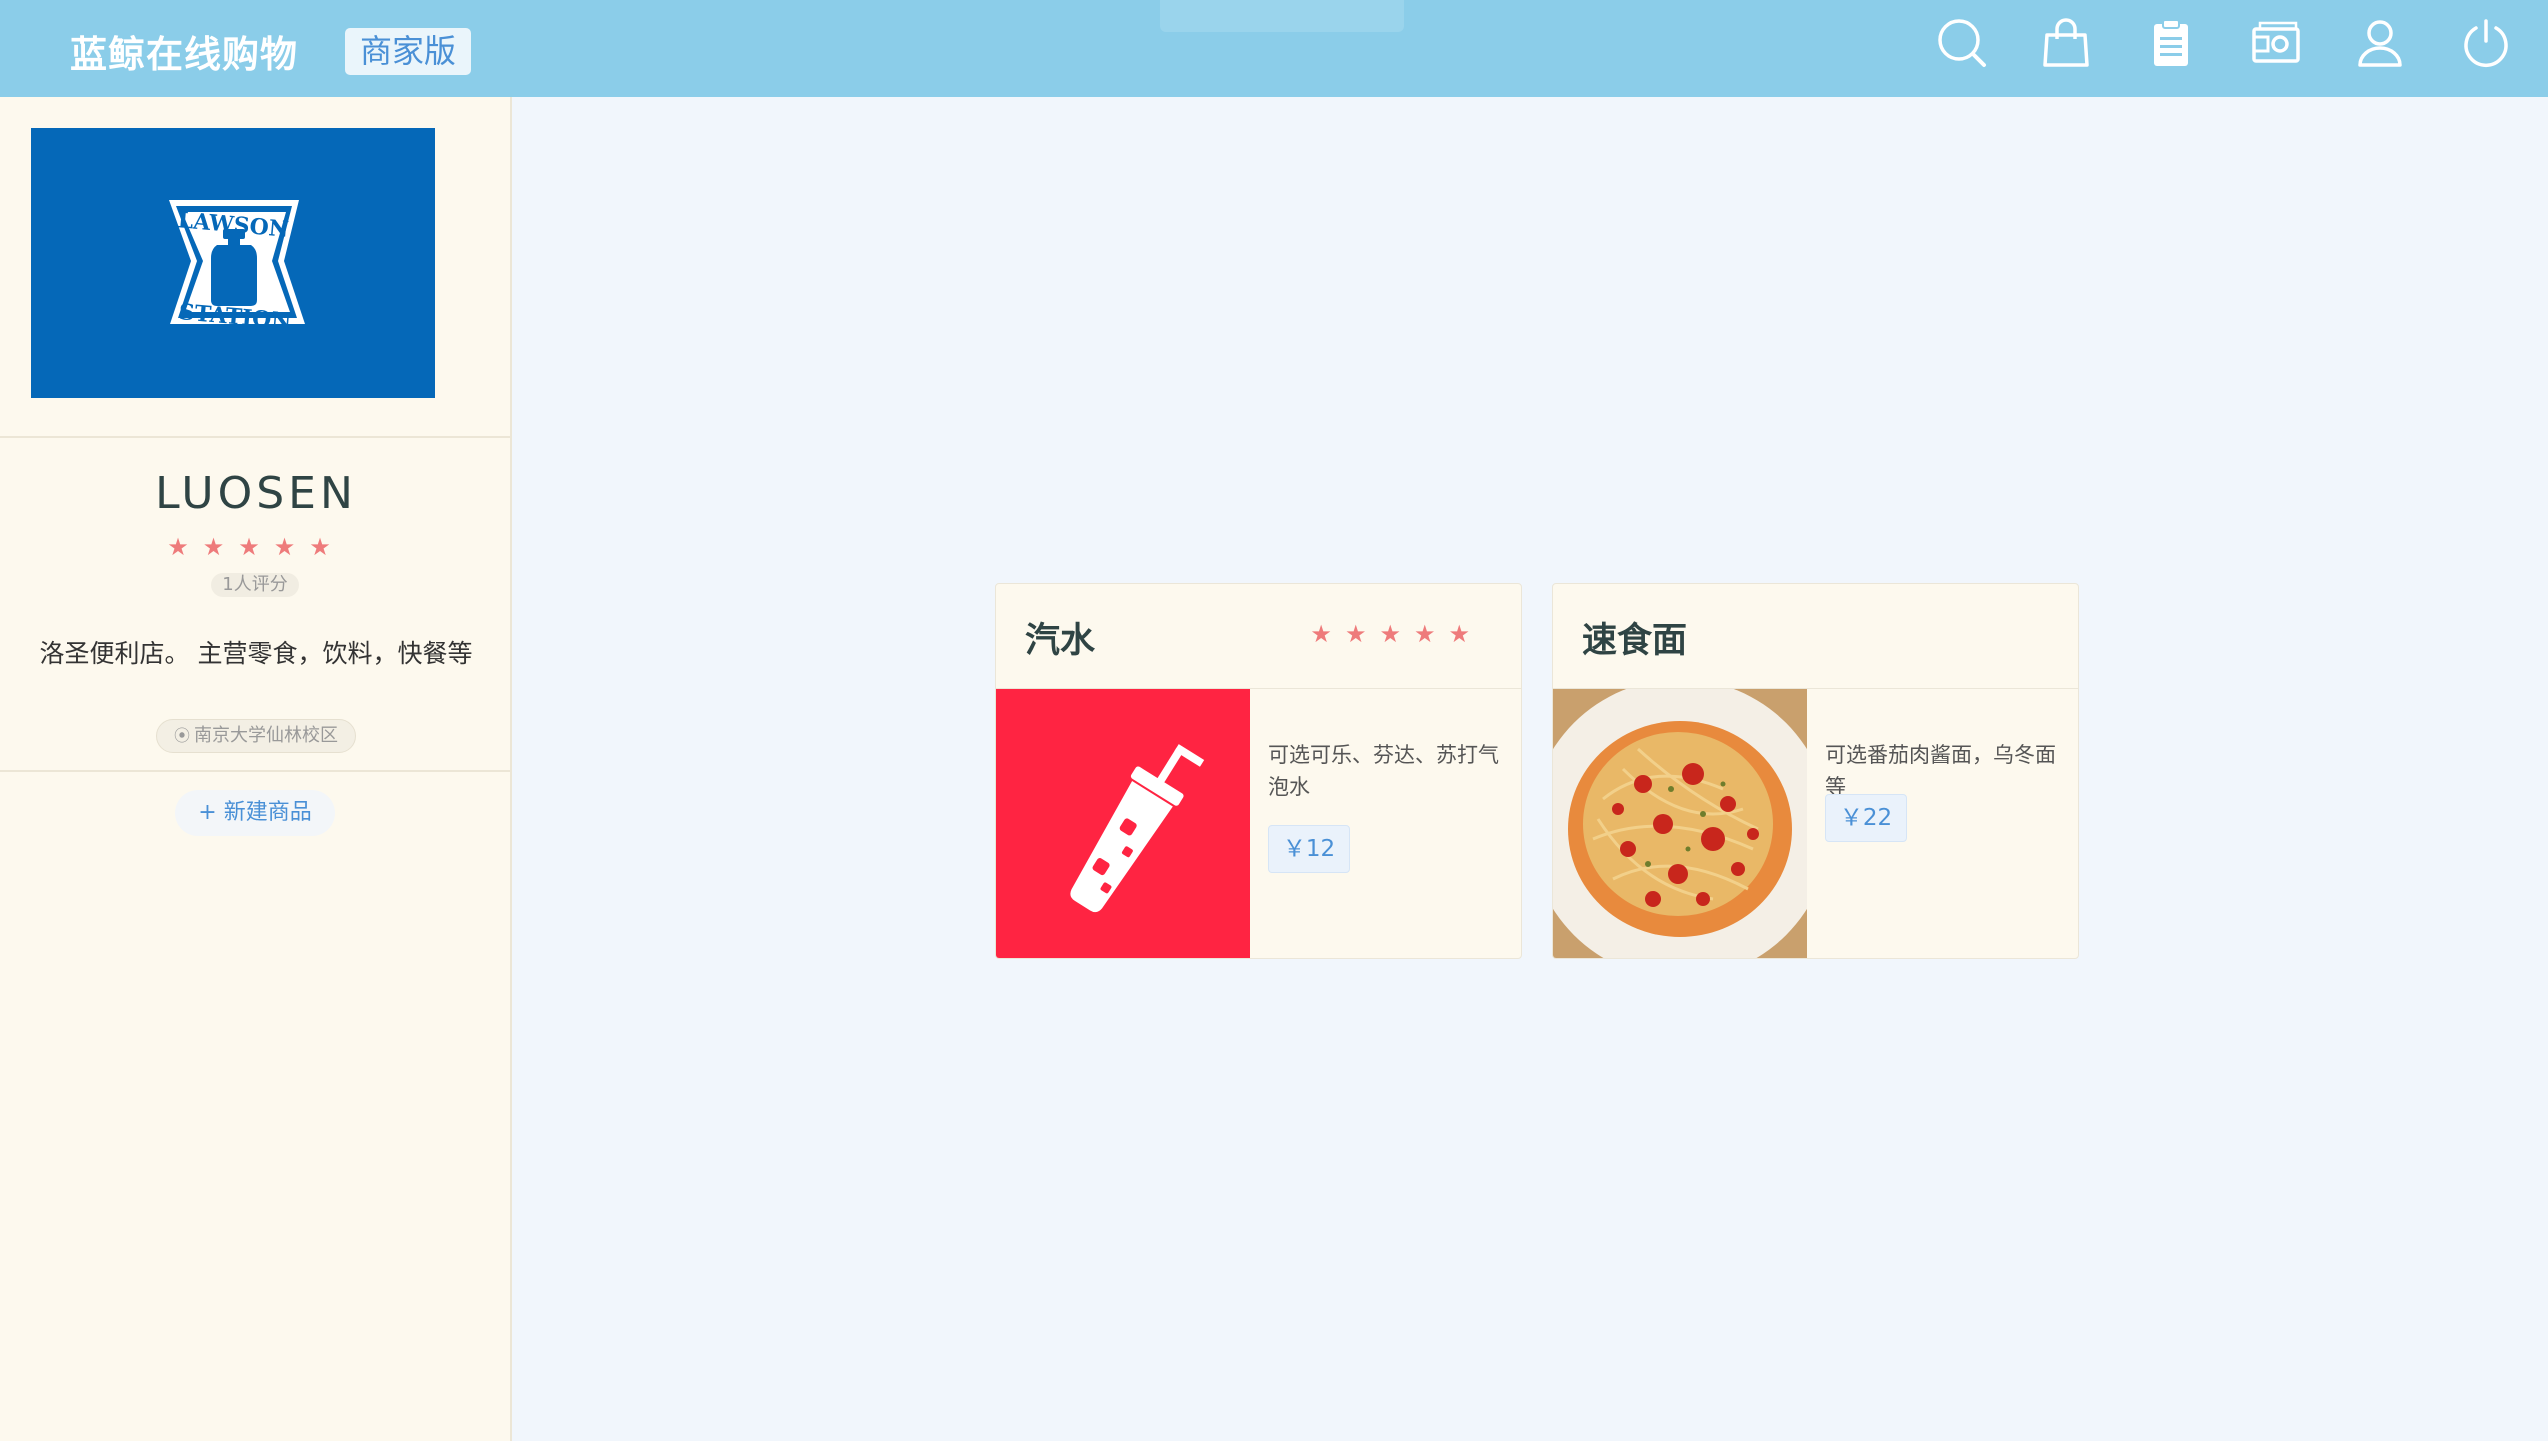 The image size is (2548, 1441). I want to click on edition-badge: 商家版, so click(408, 51).